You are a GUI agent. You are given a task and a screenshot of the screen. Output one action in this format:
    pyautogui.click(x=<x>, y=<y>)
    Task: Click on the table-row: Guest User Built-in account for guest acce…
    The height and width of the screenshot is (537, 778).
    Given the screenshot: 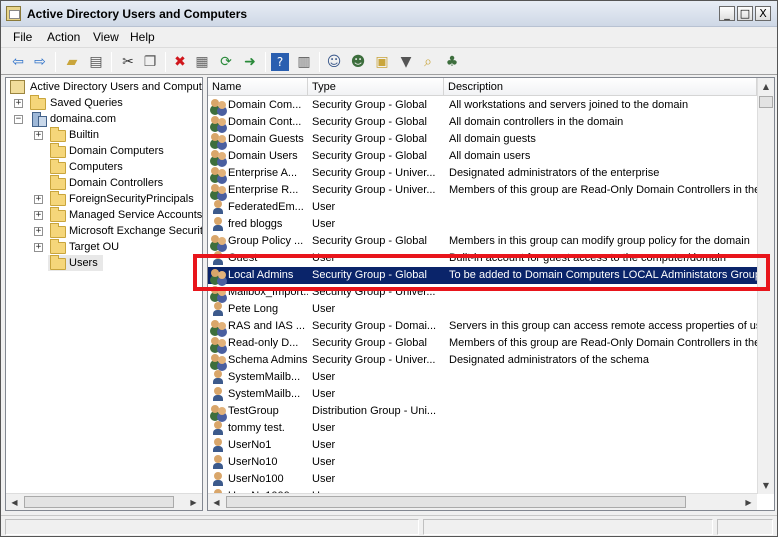 What is the action you would take?
    pyautogui.click(x=482, y=258)
    